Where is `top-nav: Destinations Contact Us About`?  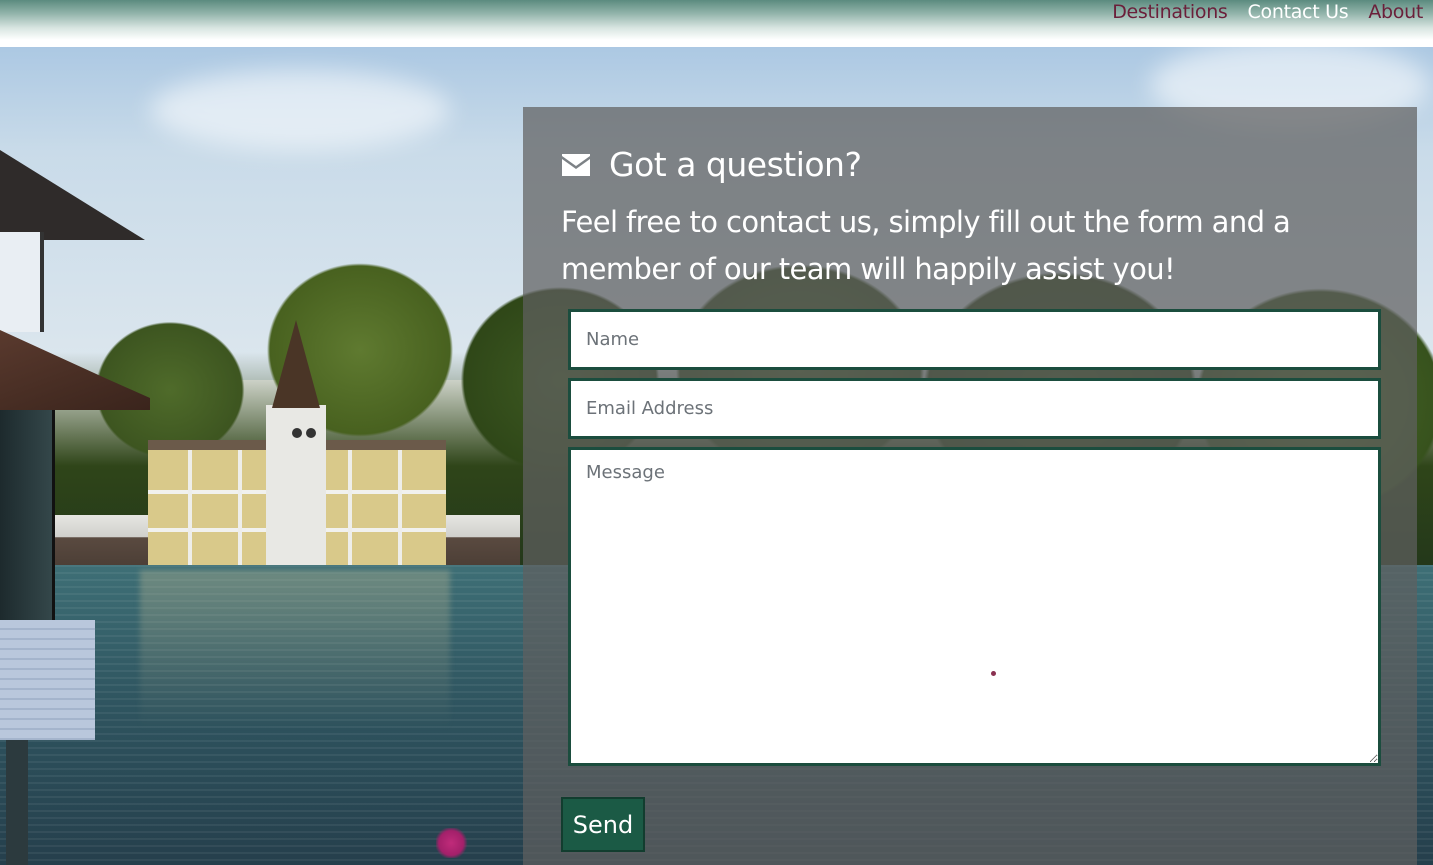
top-nav: Destinations Contact Us About is located at coordinates (716, 23).